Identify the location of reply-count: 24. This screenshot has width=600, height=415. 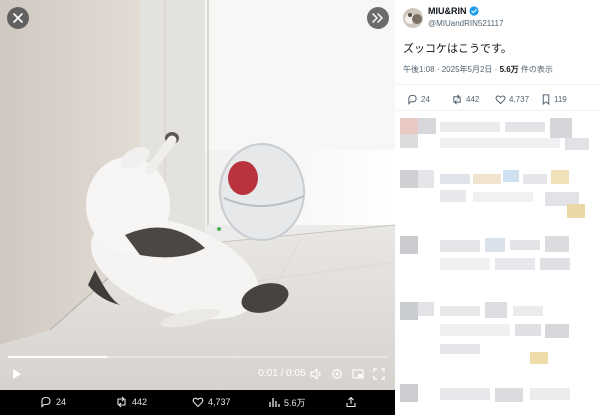
(61, 402).